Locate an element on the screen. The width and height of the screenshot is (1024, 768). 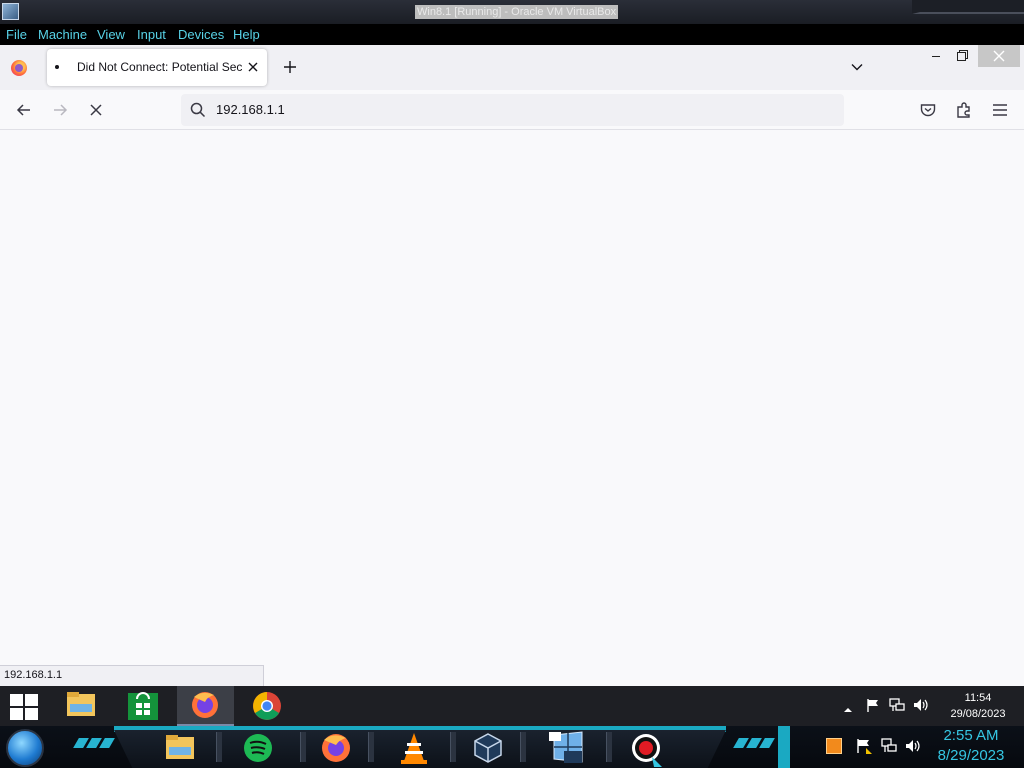
start-button is located at coordinates (24, 707).